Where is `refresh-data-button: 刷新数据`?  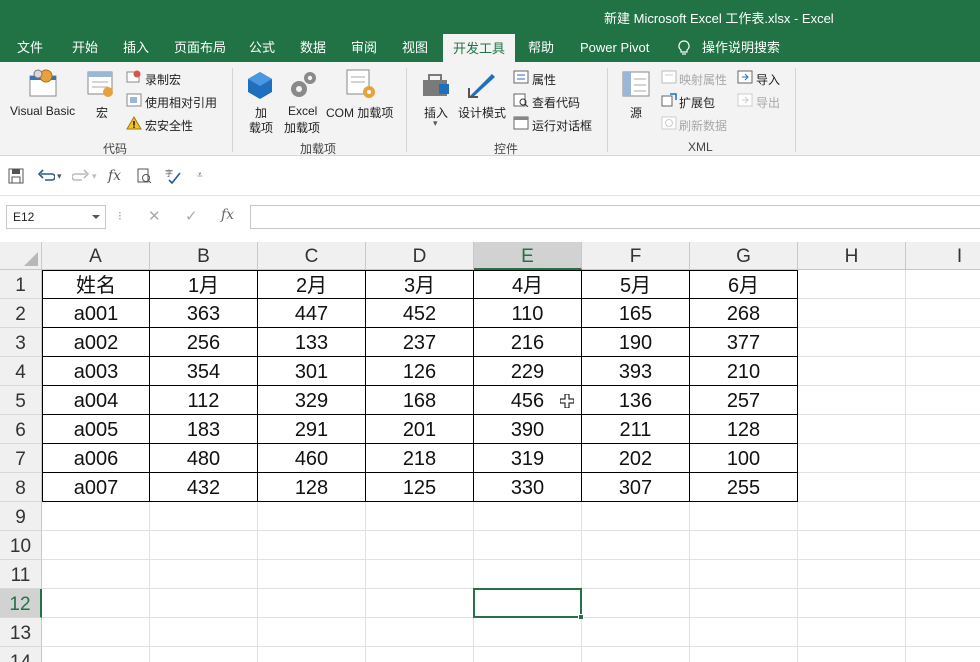 refresh-data-button: 刷新数据 is located at coordinates (703, 125).